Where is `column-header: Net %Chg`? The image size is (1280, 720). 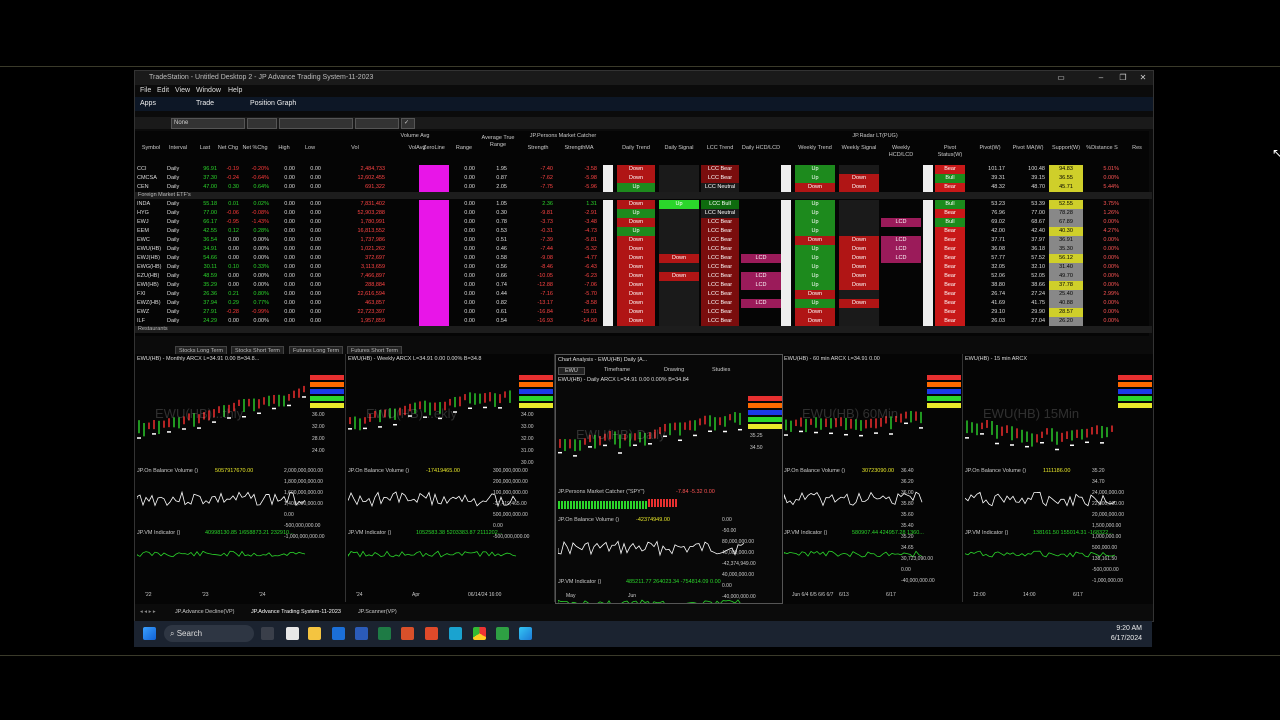 column-header: Net %Chg is located at coordinates (255, 148).